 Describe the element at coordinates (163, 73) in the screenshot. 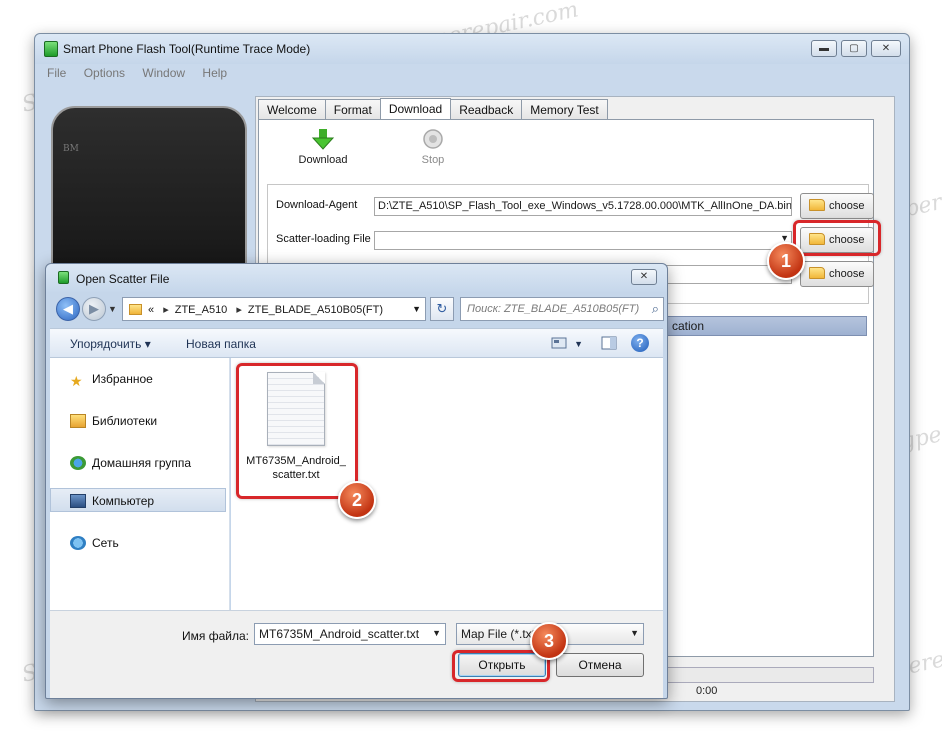

I see `menu-window: Window` at that location.